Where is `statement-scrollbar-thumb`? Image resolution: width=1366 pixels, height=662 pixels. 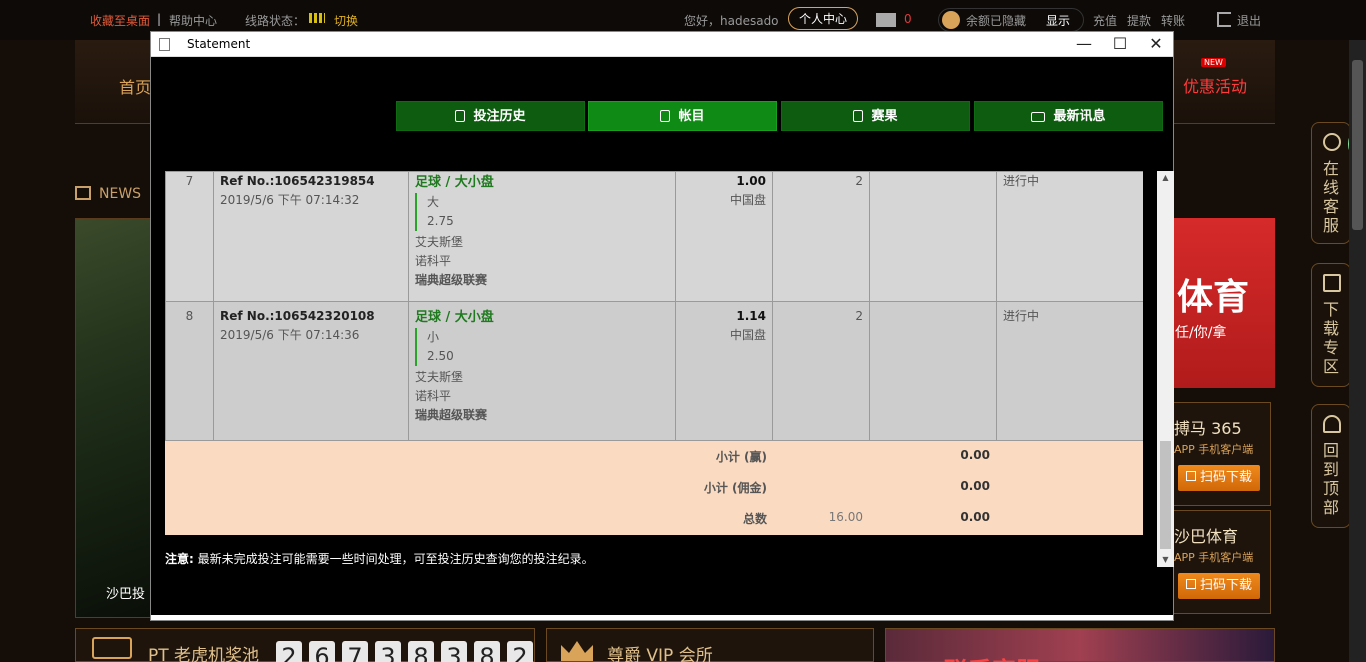
statement-scrollbar-thumb is located at coordinates (1165, 495).